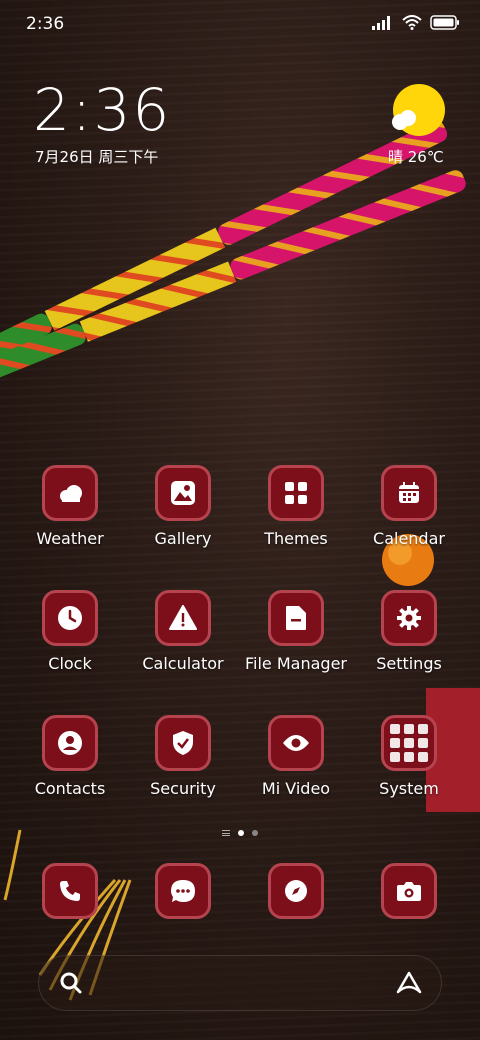  What do you see at coordinates (409, 663) in the screenshot?
I see `app-label: Settings` at bounding box center [409, 663].